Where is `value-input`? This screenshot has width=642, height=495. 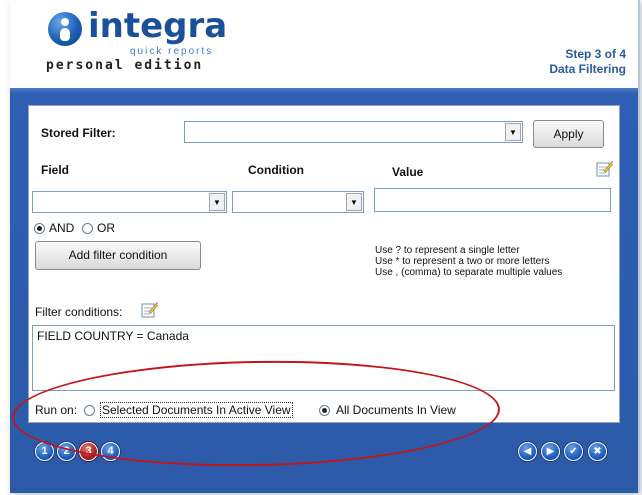
value-input is located at coordinates (492, 200).